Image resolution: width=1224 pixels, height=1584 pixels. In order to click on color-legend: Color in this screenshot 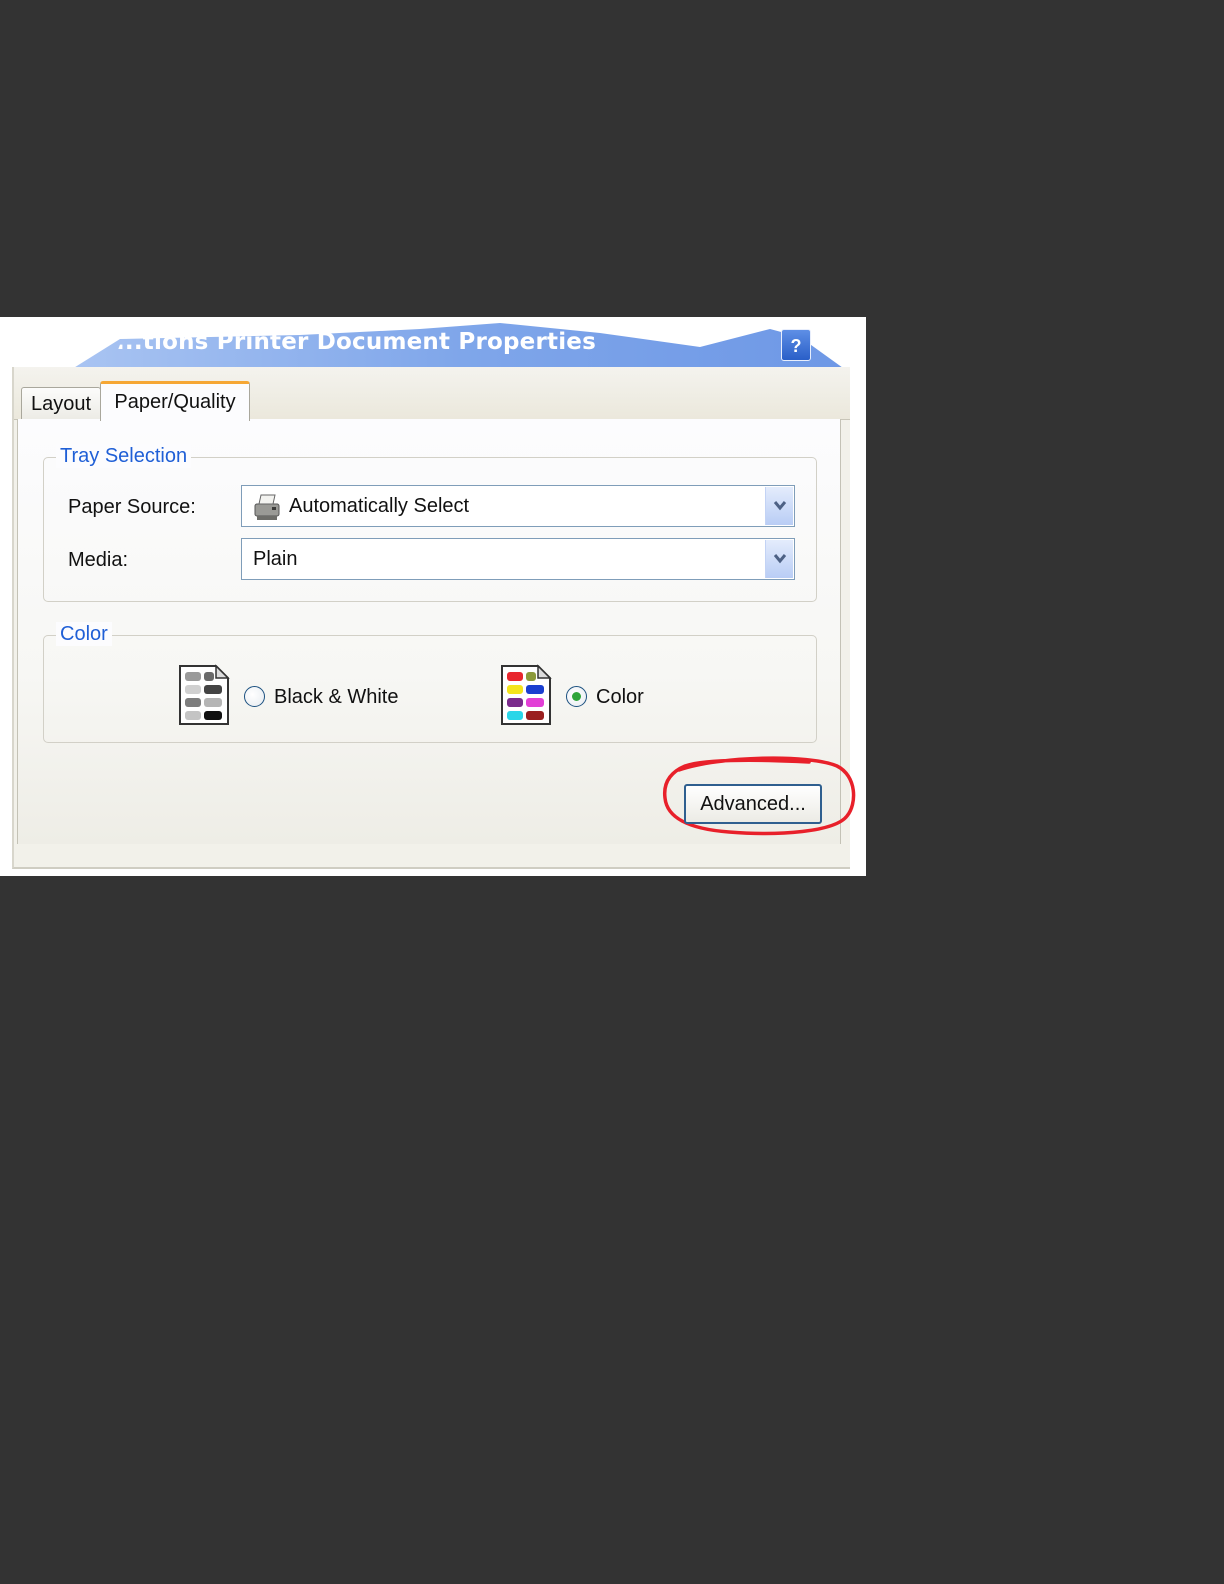, I will do `click(84, 634)`.